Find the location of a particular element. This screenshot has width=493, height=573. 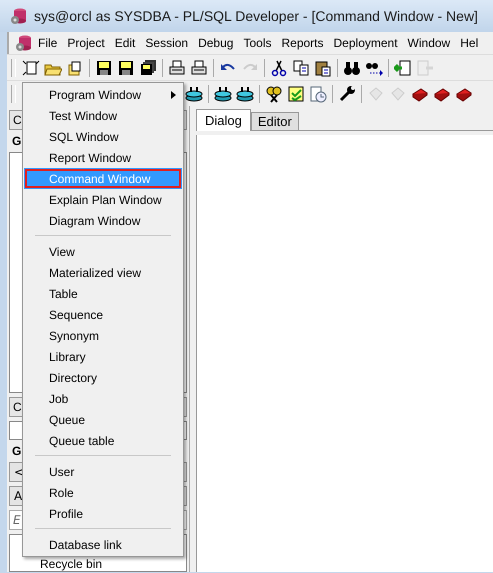

menu-item: View is located at coordinates (103, 251).